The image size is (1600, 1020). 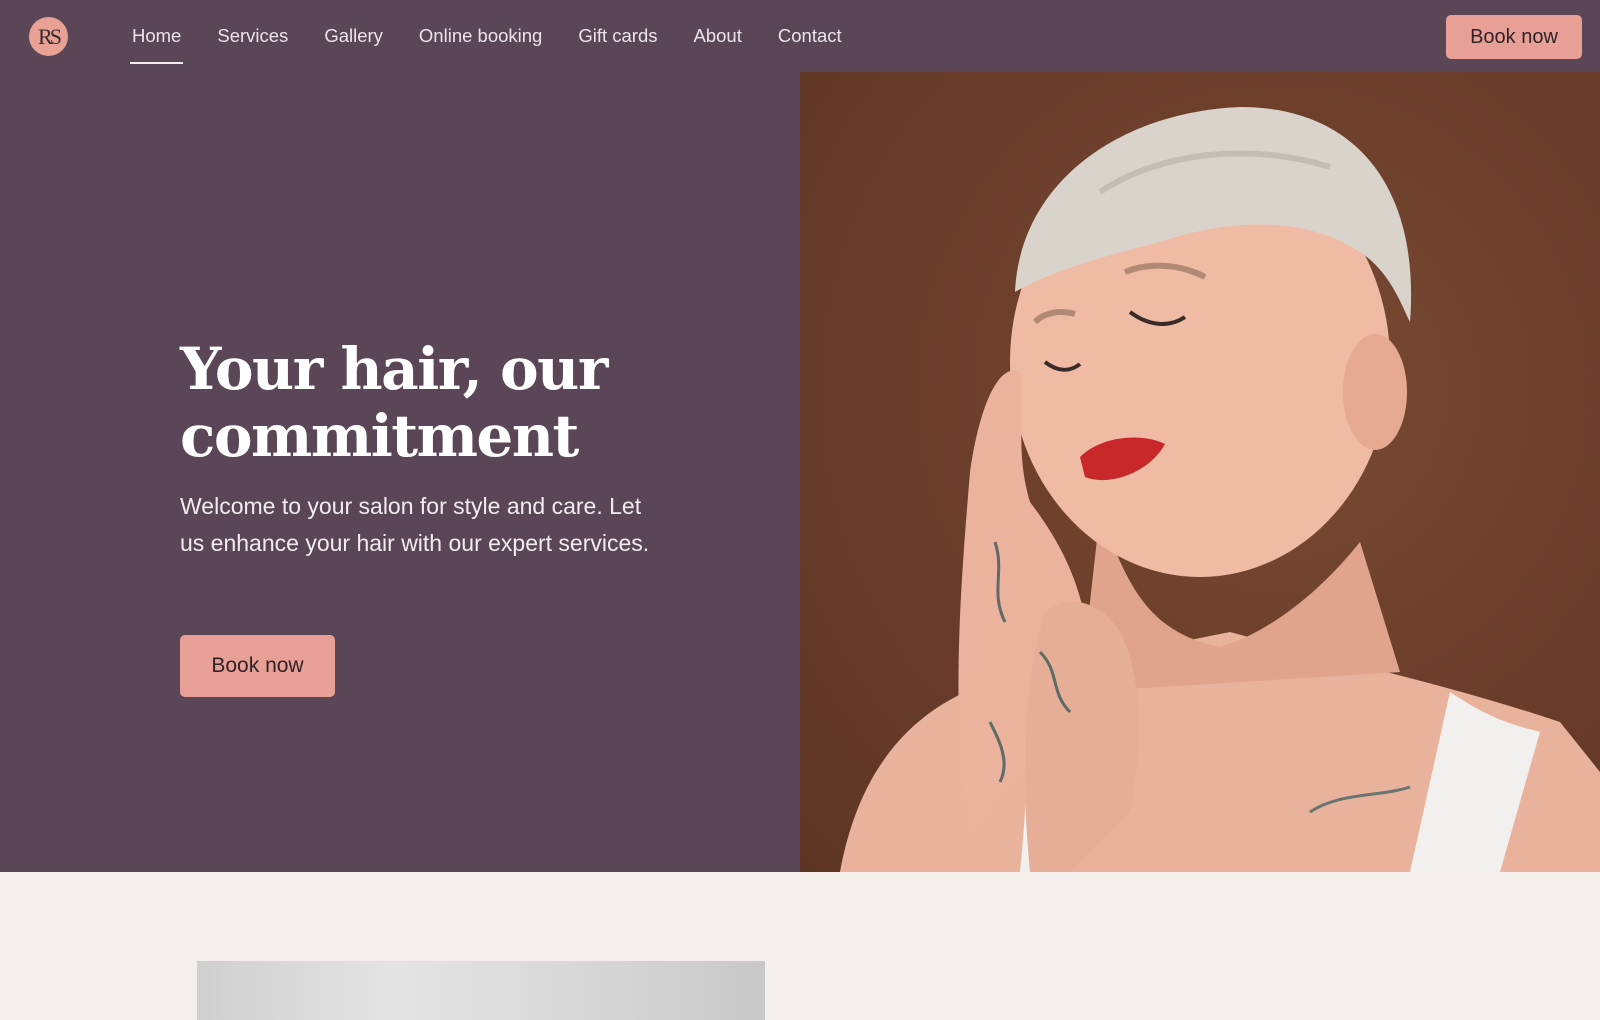 I want to click on salon-logo: RS, so click(x=48, y=36).